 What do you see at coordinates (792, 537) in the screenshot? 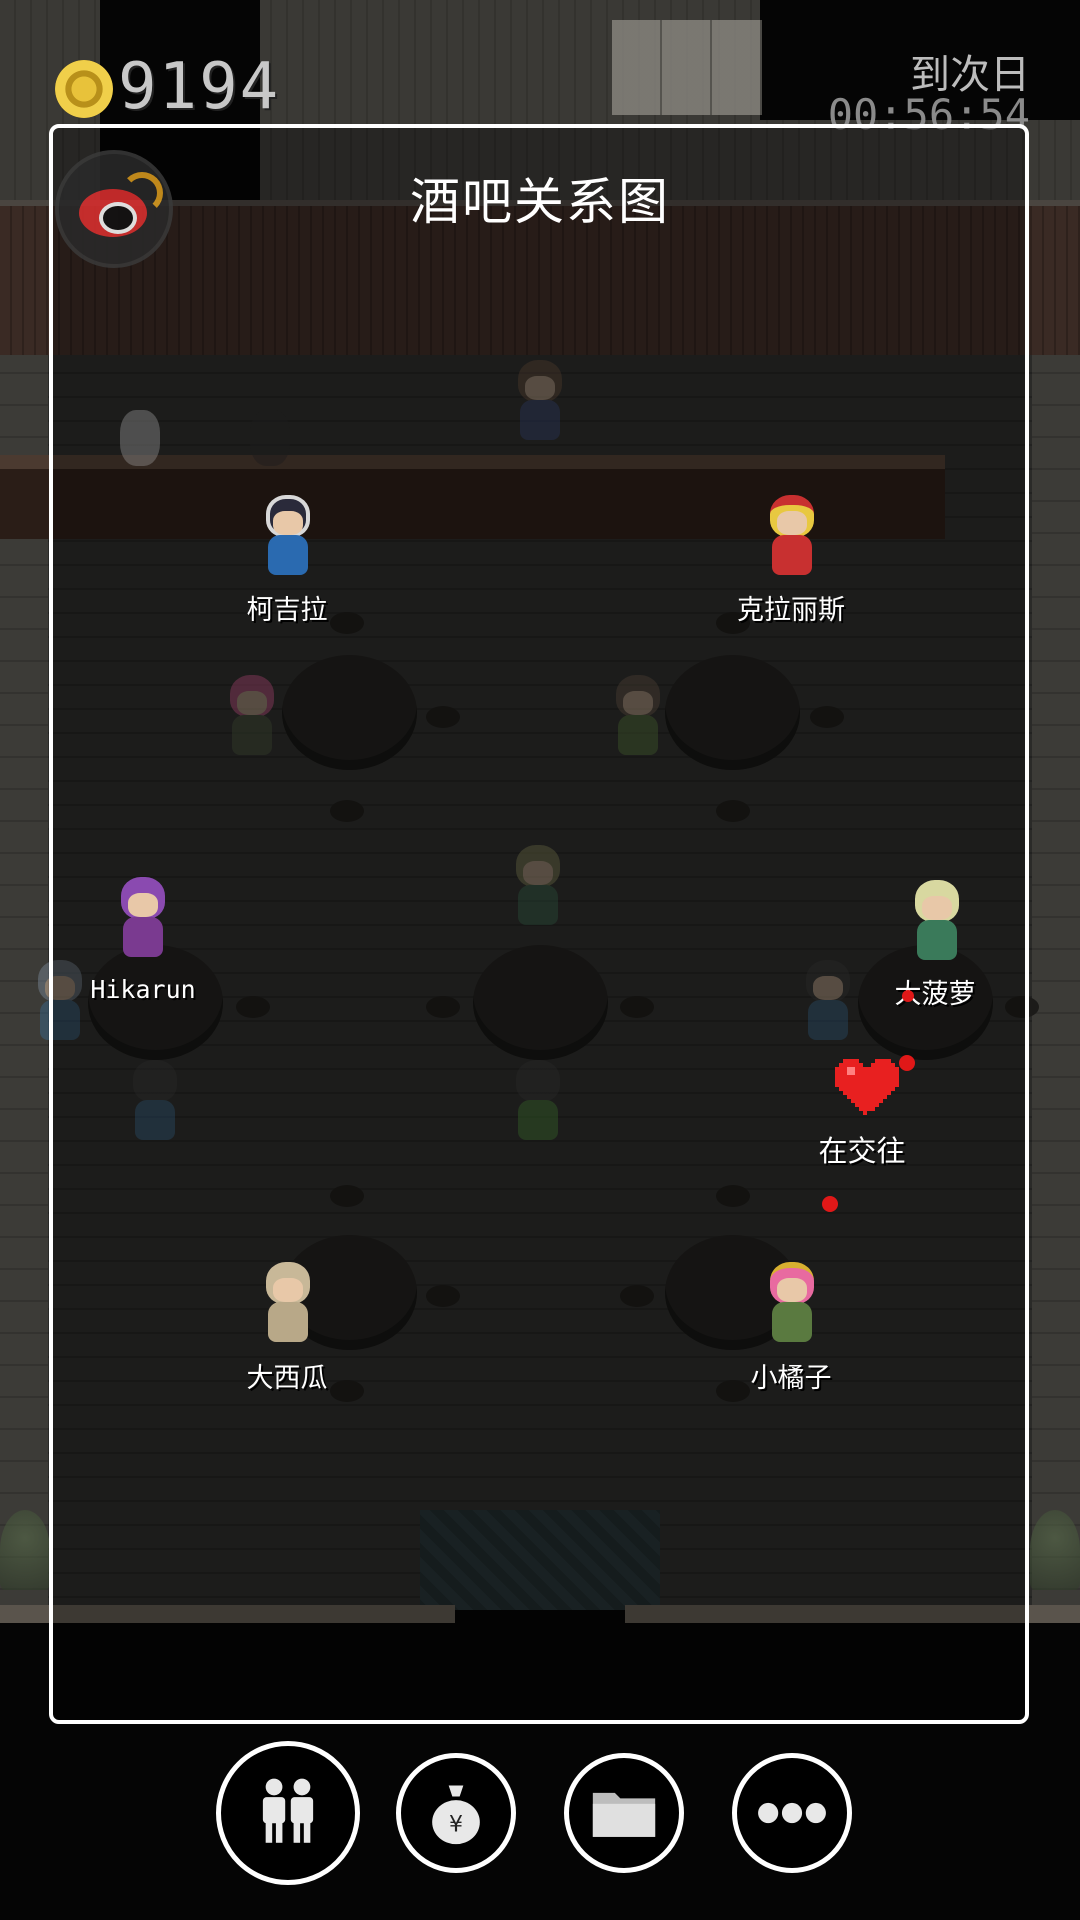
I see `character-sprite-clarice` at bounding box center [792, 537].